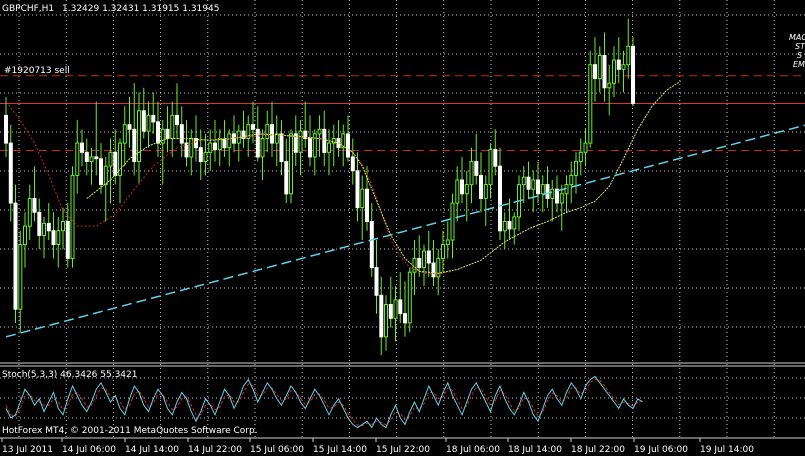 The height and width of the screenshot is (456, 805). What do you see at coordinates (598, 450) in the screenshot?
I see `x-tick-label: 18 Jul 22:00` at bounding box center [598, 450].